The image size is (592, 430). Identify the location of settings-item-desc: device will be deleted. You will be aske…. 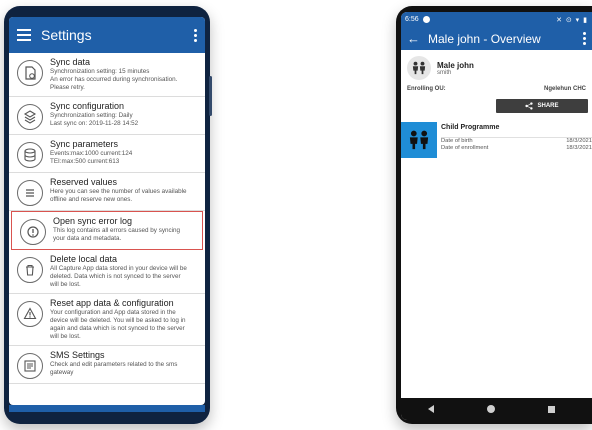
(118, 320).